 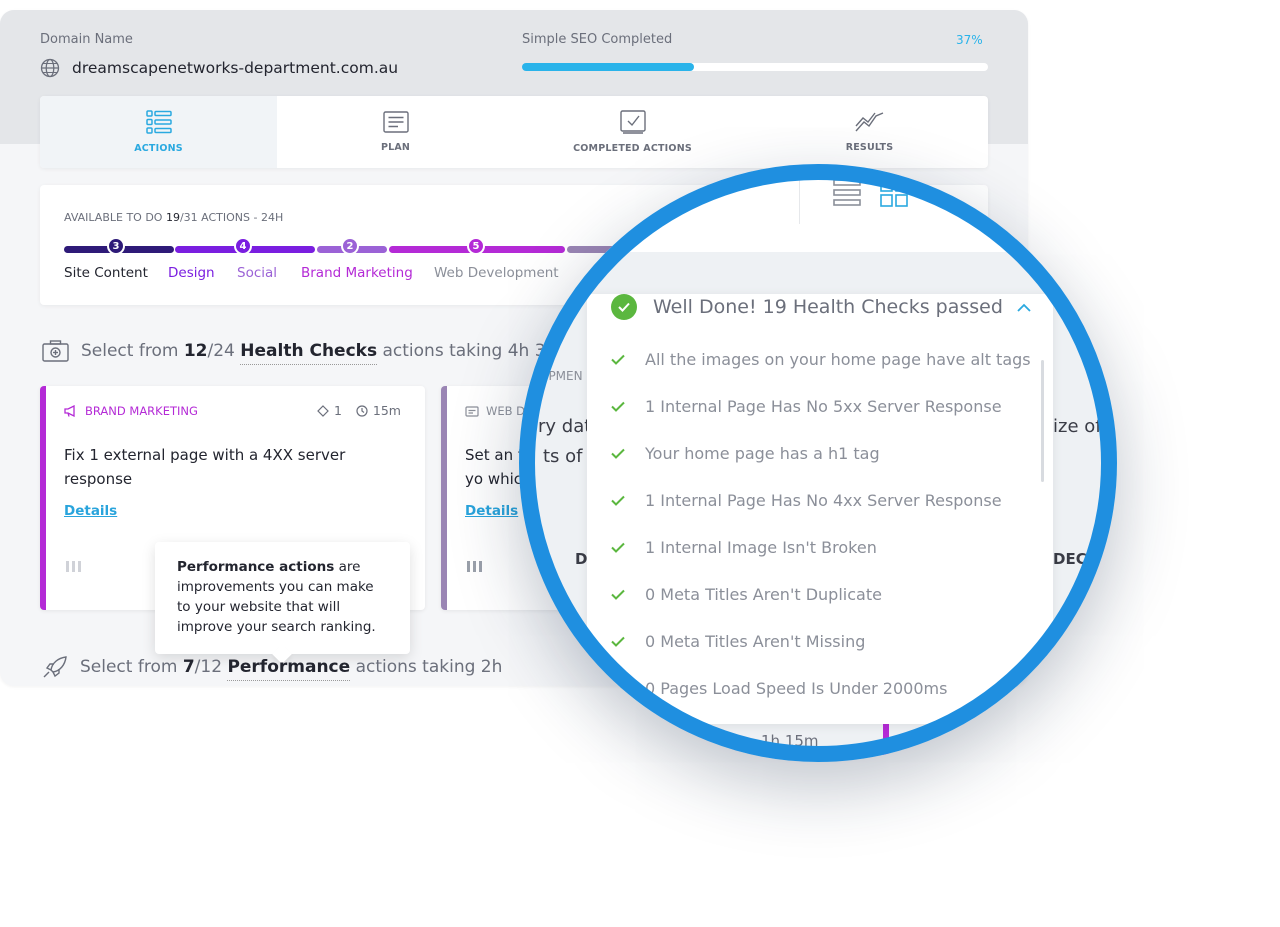 What do you see at coordinates (289, 669) in the screenshot?
I see `performance-category-name: Performance` at bounding box center [289, 669].